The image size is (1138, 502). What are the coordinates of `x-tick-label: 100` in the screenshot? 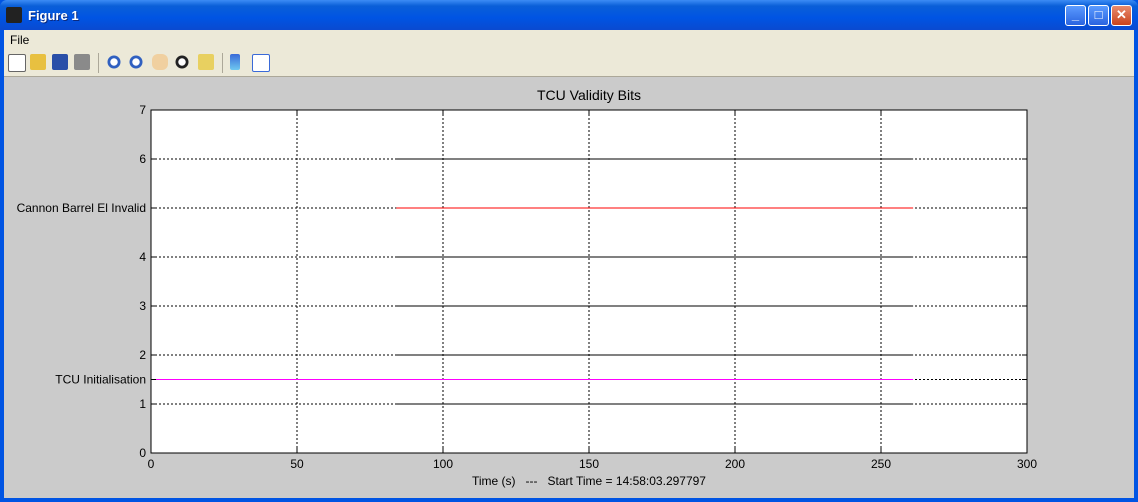 It's located at (443, 464).